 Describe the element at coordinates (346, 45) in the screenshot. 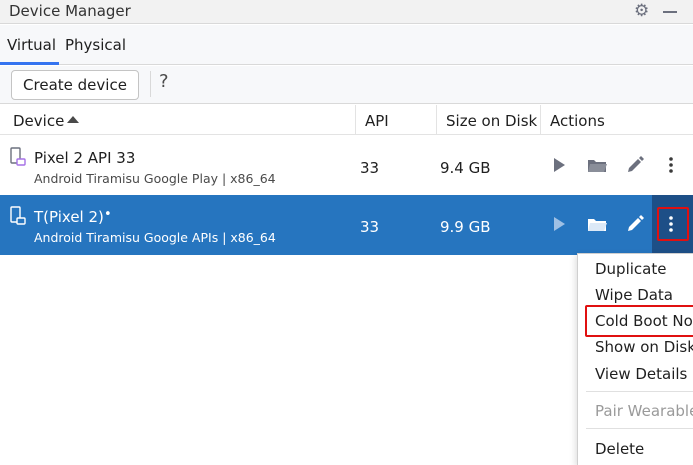

I see `tab-bar: Virtual Physical` at that location.